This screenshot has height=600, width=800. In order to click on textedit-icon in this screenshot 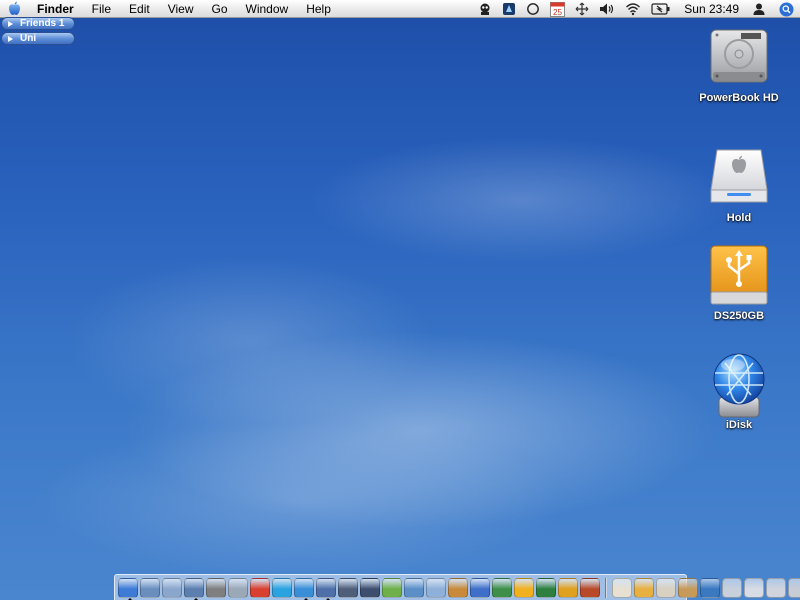, I will do `click(172, 587)`.